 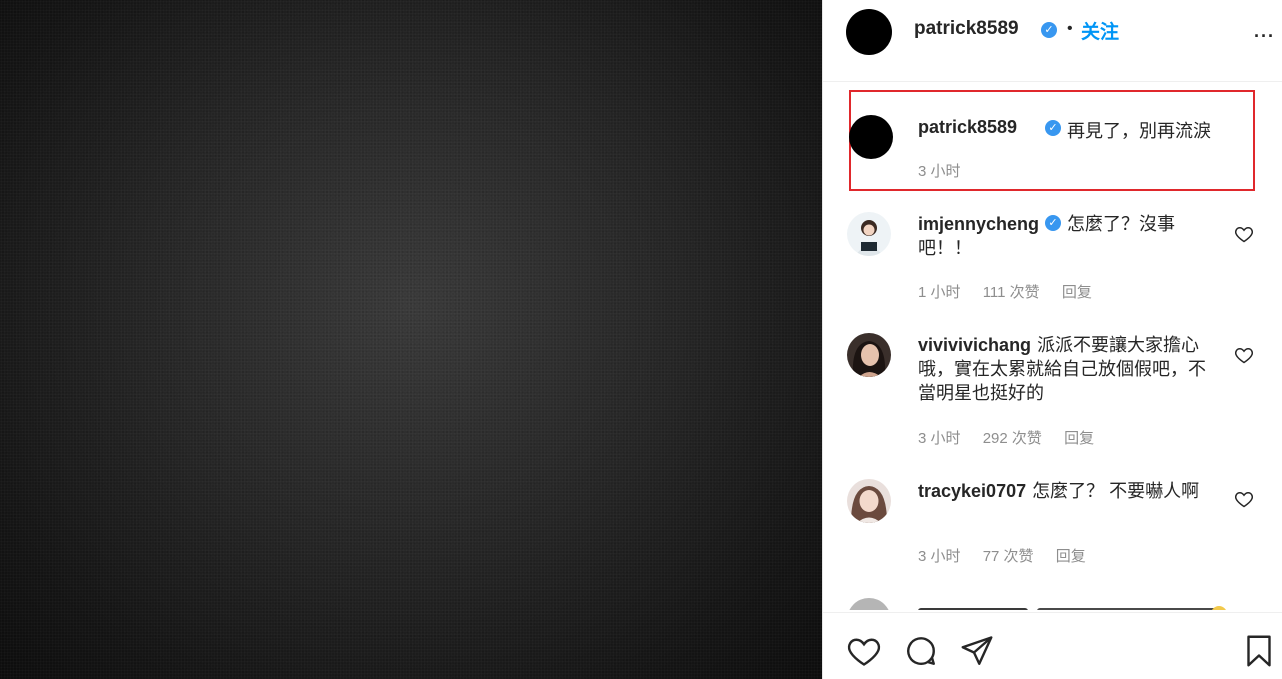 I want to click on author-username: patrick8589, so click(x=966, y=29).